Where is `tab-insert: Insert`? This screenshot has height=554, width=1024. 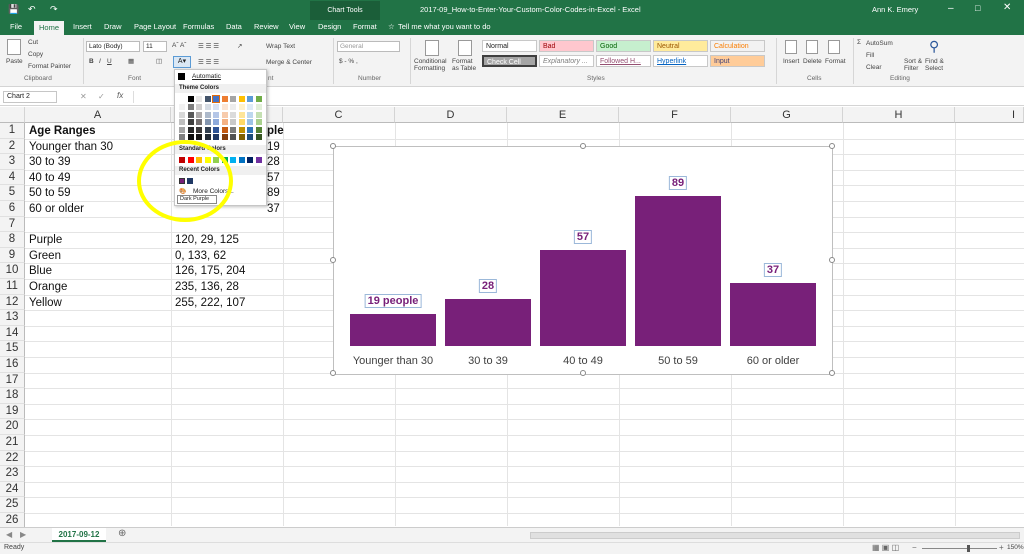
tab-insert: Insert is located at coordinates (82, 26).